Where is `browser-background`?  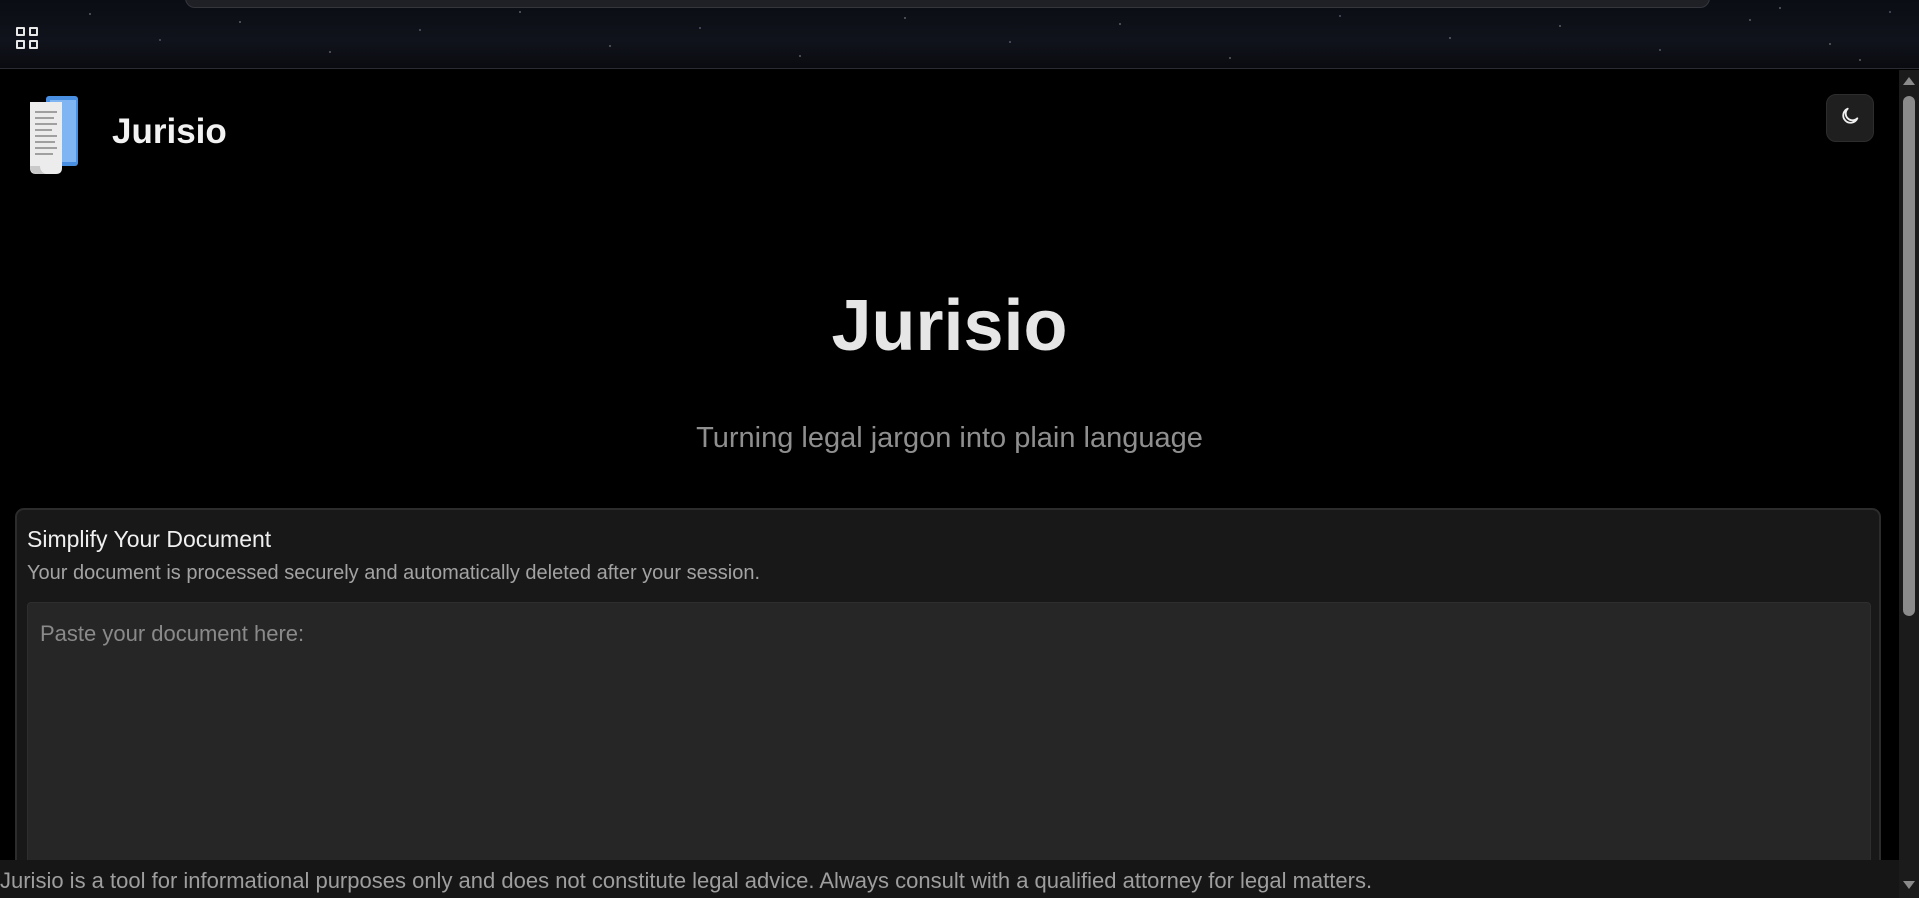
browser-background is located at coordinates (959, 34).